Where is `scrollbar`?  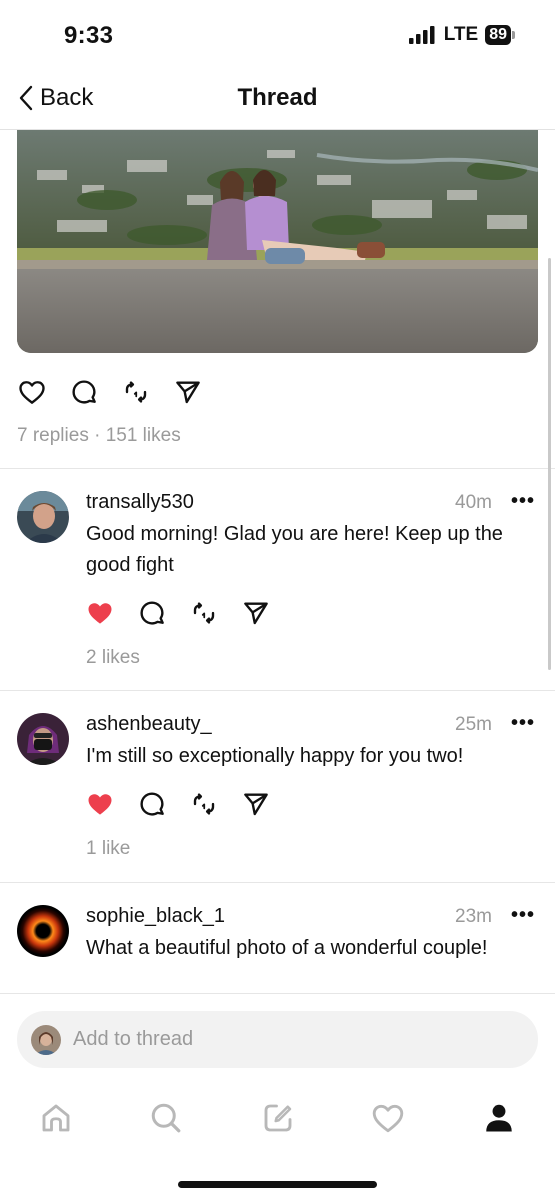 scrollbar is located at coordinates (549, 464).